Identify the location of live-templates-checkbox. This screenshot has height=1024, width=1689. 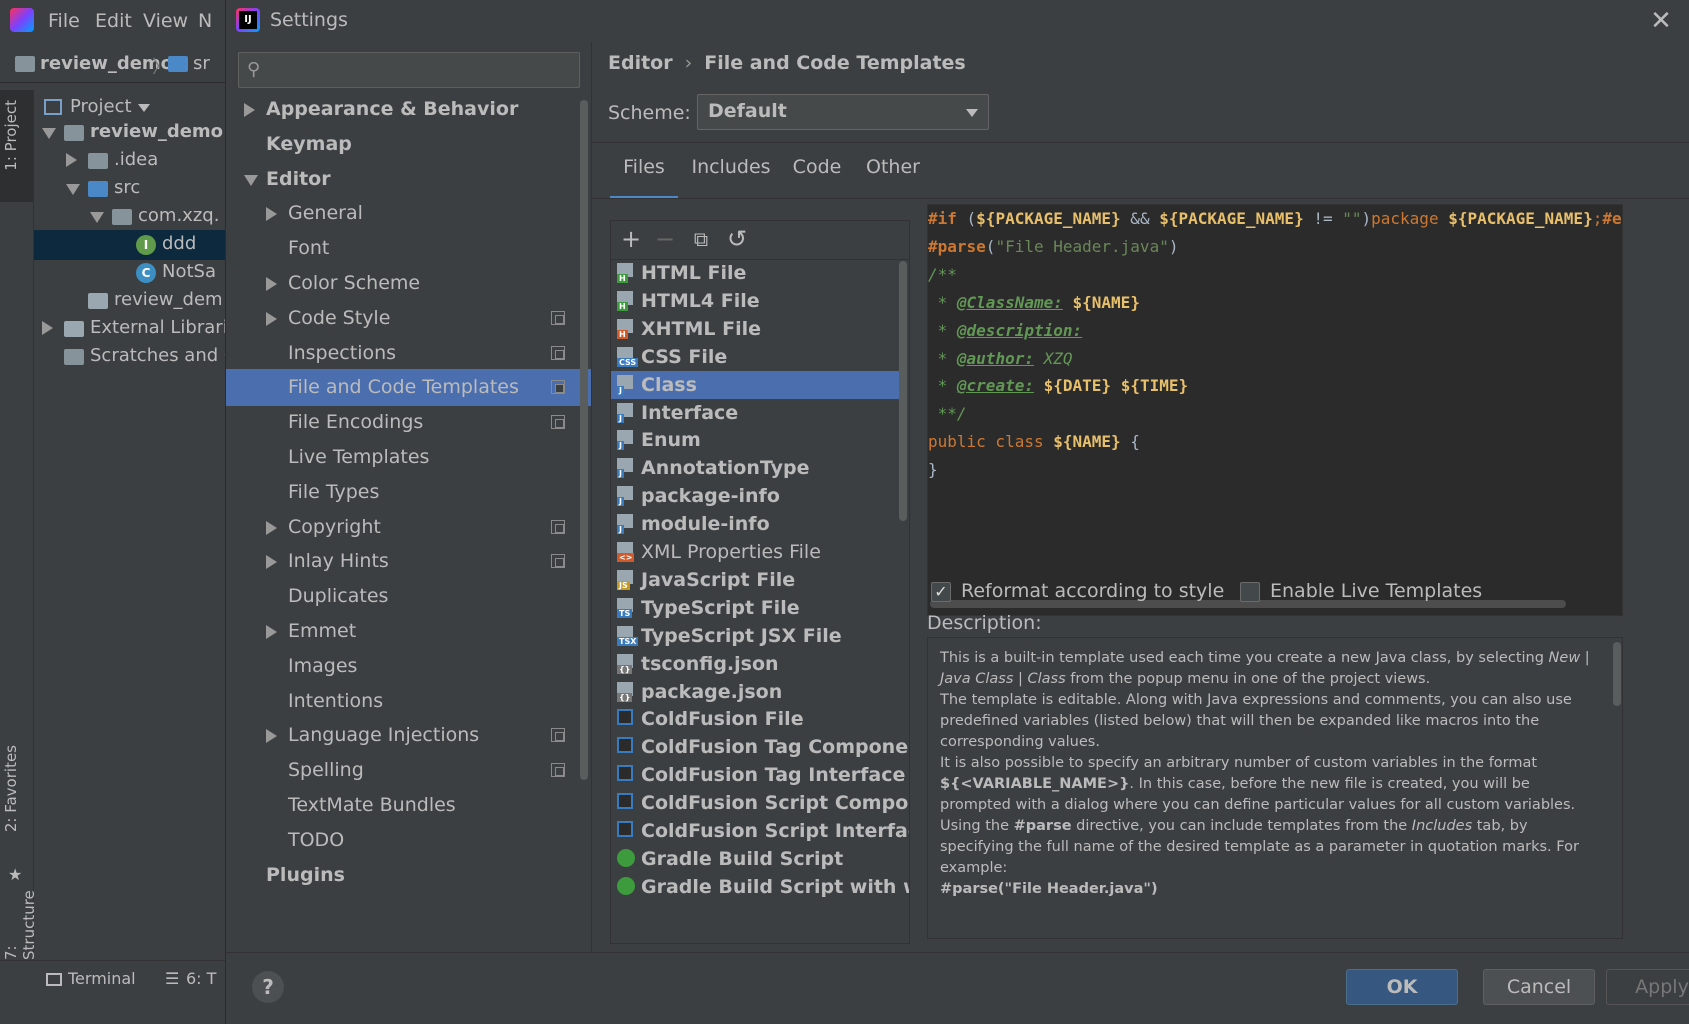
(1250, 592).